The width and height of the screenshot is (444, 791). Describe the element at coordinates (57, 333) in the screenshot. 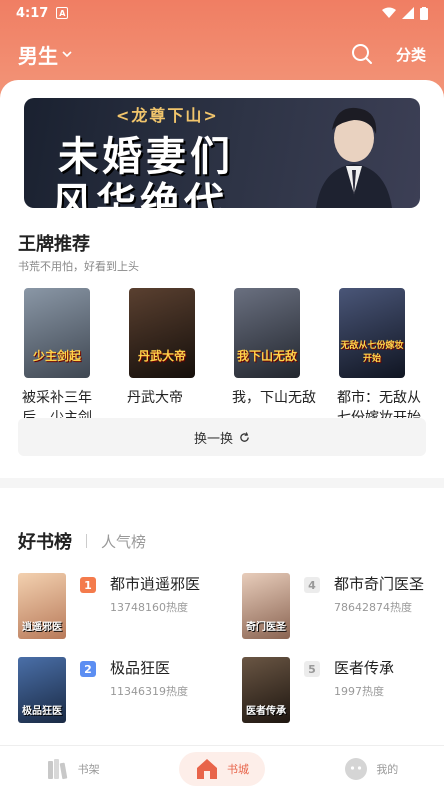

I see `book-cover: 少主剑起` at that location.